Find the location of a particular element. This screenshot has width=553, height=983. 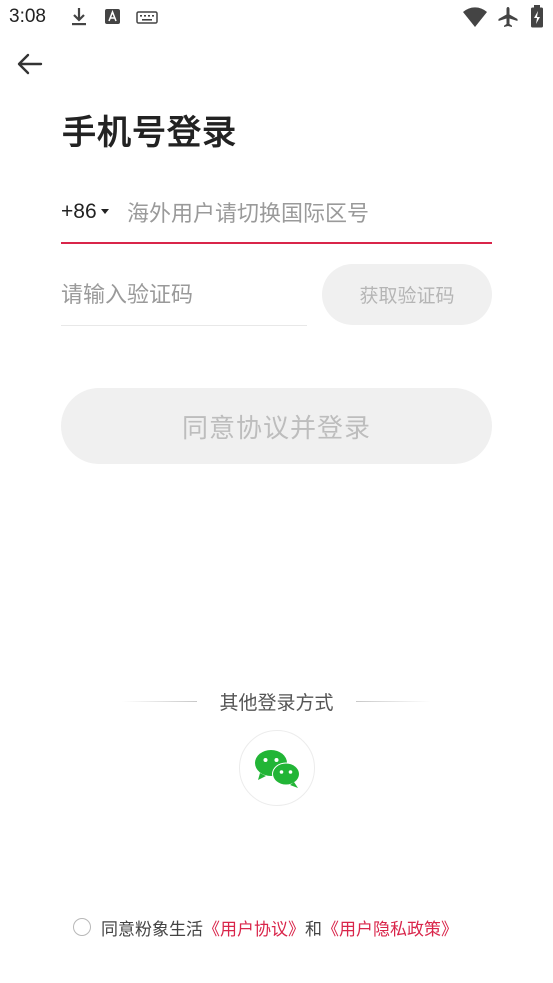

phone-input-row: +86 is located at coordinates (276, 217).